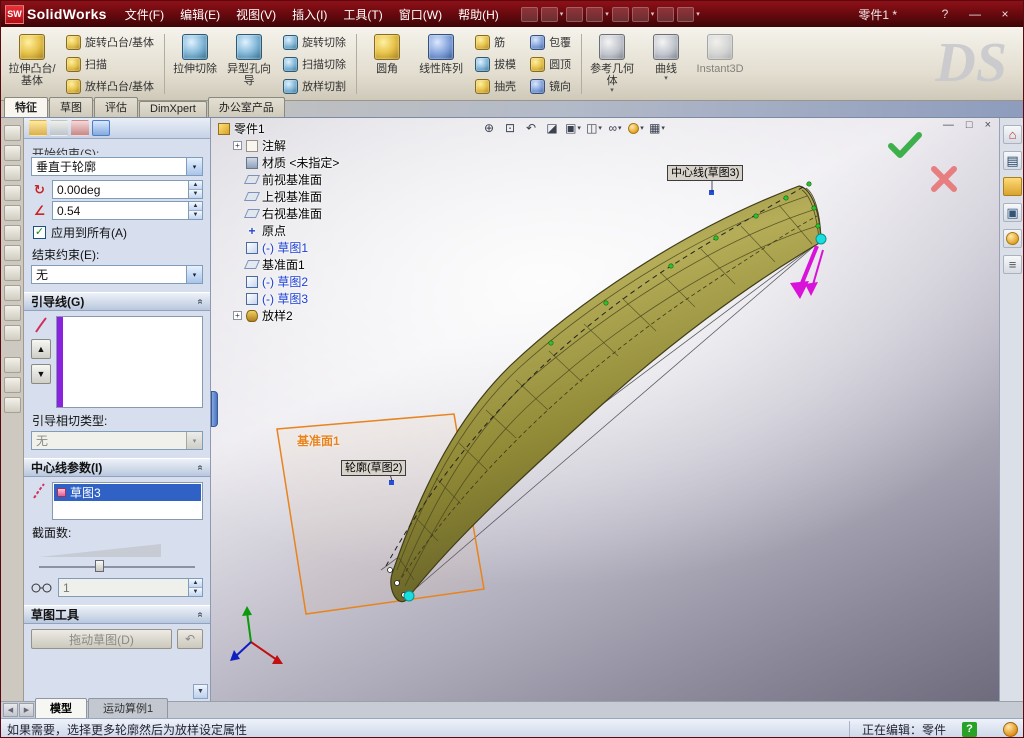 The height and width of the screenshot is (738, 1024). Describe the element at coordinates (293, 230) in the screenshot. I see `tree-item-origin: 原点` at that location.